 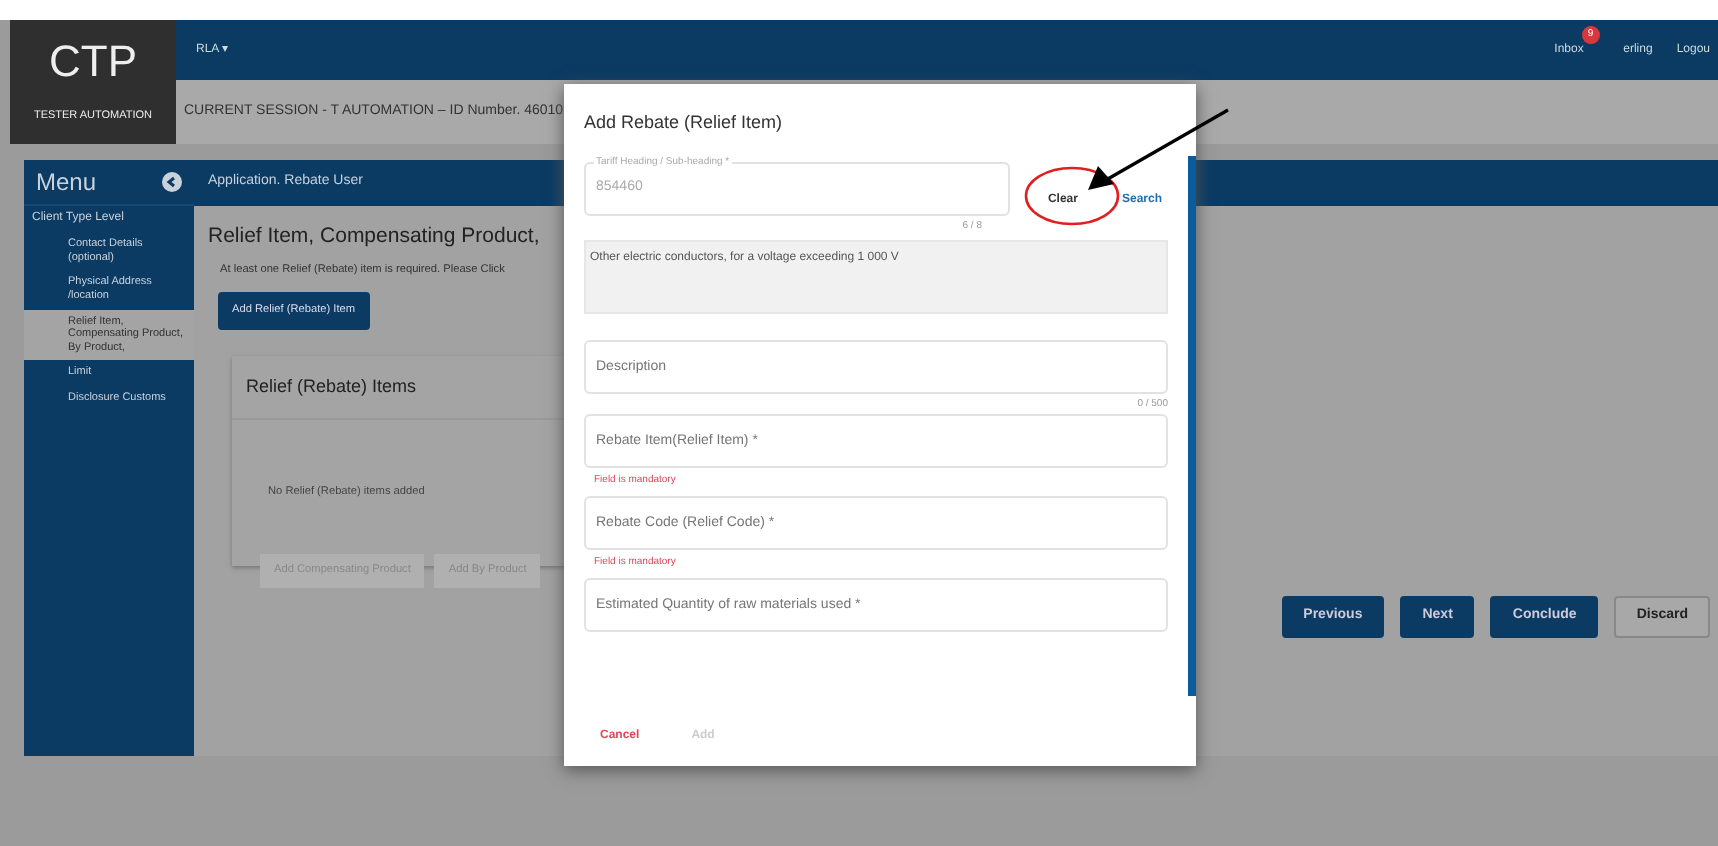 I want to click on collapse-icon, so click(x=172, y=182).